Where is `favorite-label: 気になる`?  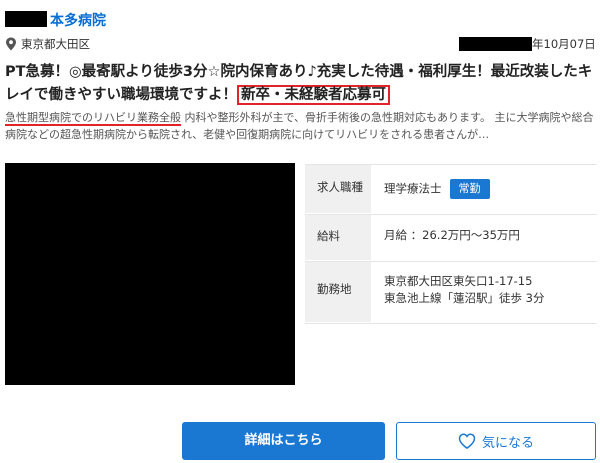
favorite-label: 気になる is located at coordinates (507, 443).